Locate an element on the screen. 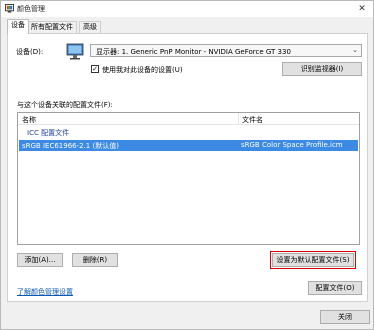  color-management-icon is located at coordinates (9, 8).